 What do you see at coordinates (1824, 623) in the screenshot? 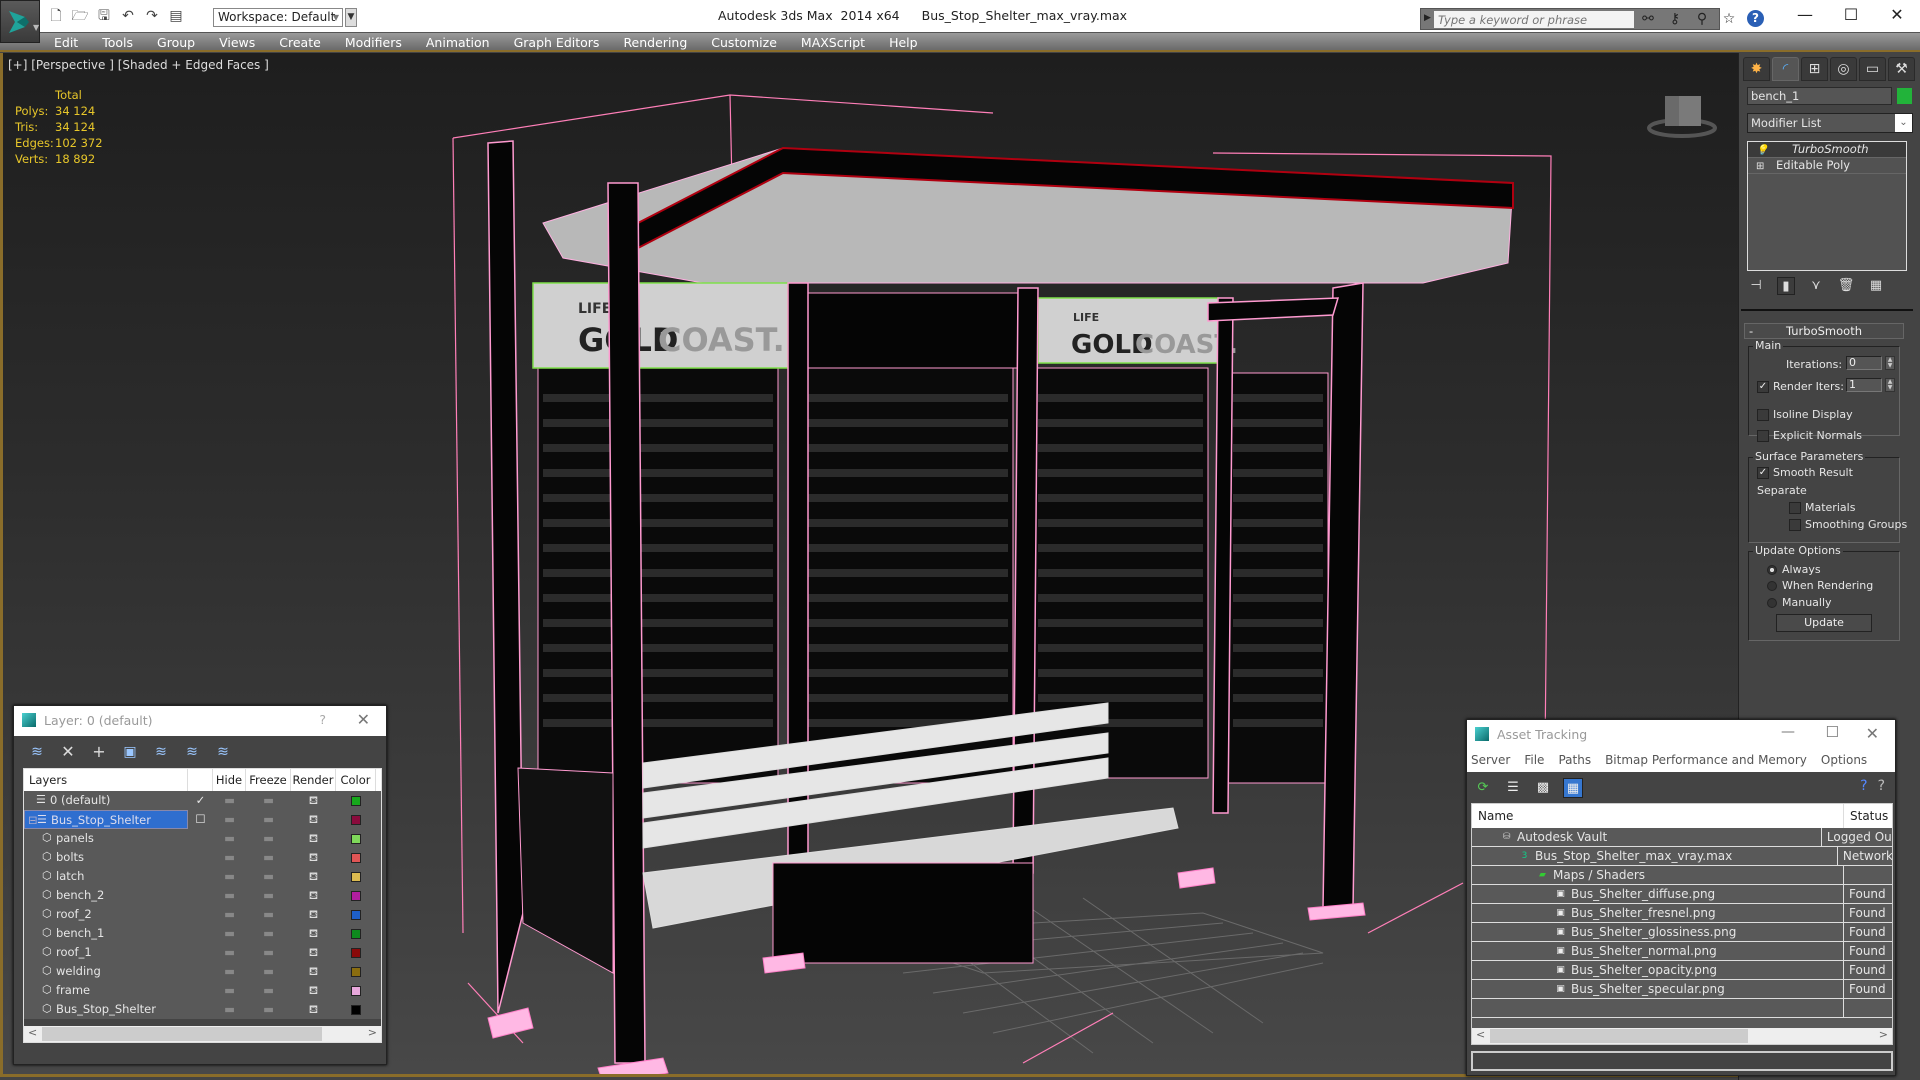
I see `update-button: Update` at bounding box center [1824, 623].